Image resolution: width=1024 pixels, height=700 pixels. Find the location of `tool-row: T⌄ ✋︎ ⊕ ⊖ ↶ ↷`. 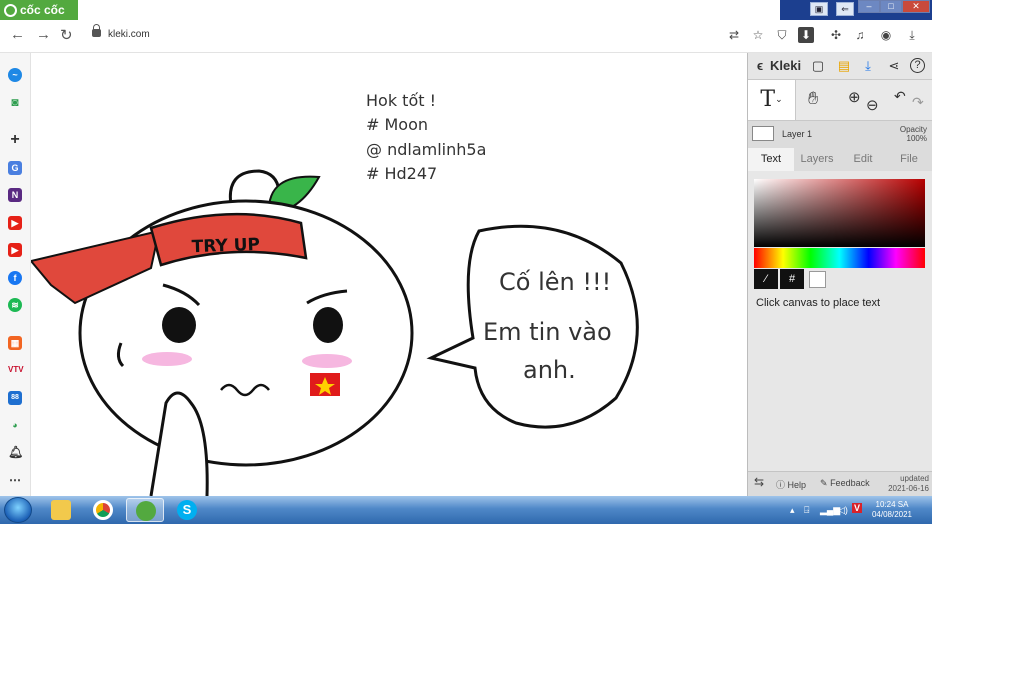

tool-row: T⌄ ✋︎ ⊕ ⊖ ↶ ↷ is located at coordinates (840, 100).